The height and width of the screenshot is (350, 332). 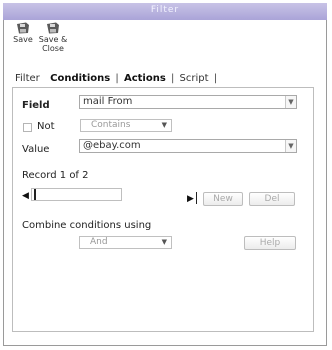 I want to click on new-button: New, so click(x=223, y=199).